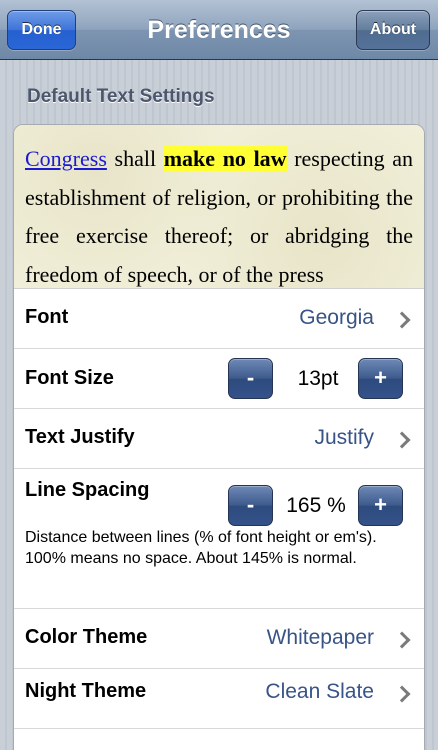 The height and width of the screenshot is (750, 438). I want to click on text-justify-label: Text Justify, so click(80, 437).